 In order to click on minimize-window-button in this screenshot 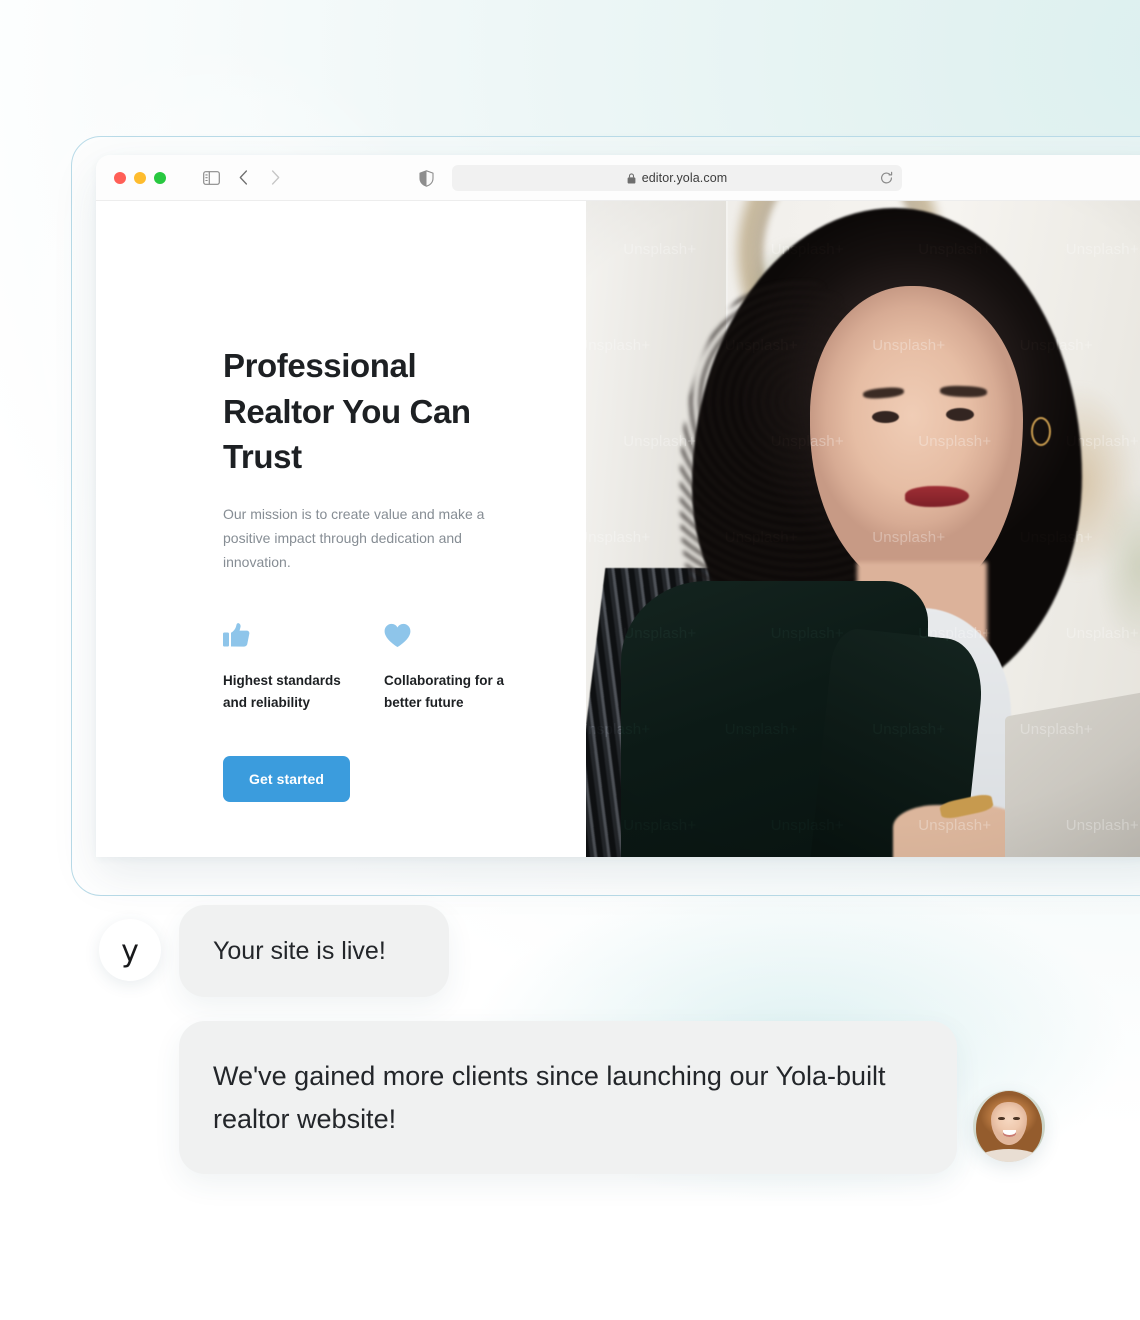, I will do `click(140, 177)`.